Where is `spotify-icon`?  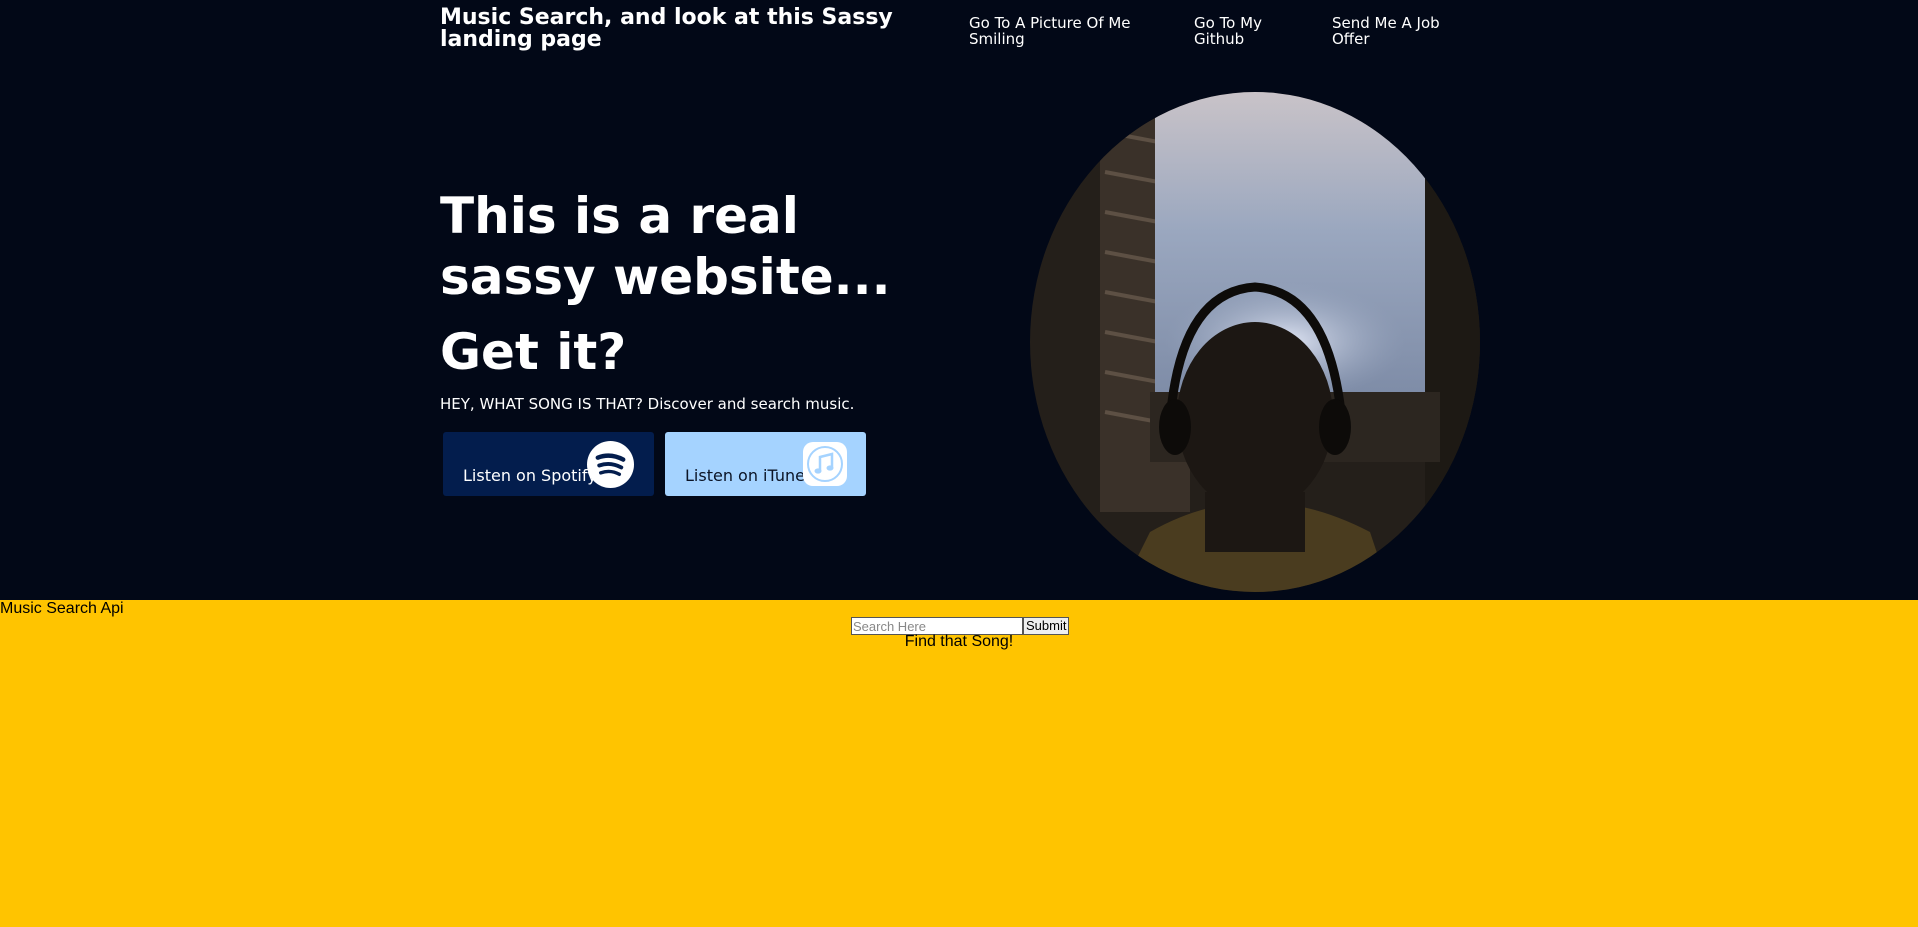
spotify-icon is located at coordinates (610, 464).